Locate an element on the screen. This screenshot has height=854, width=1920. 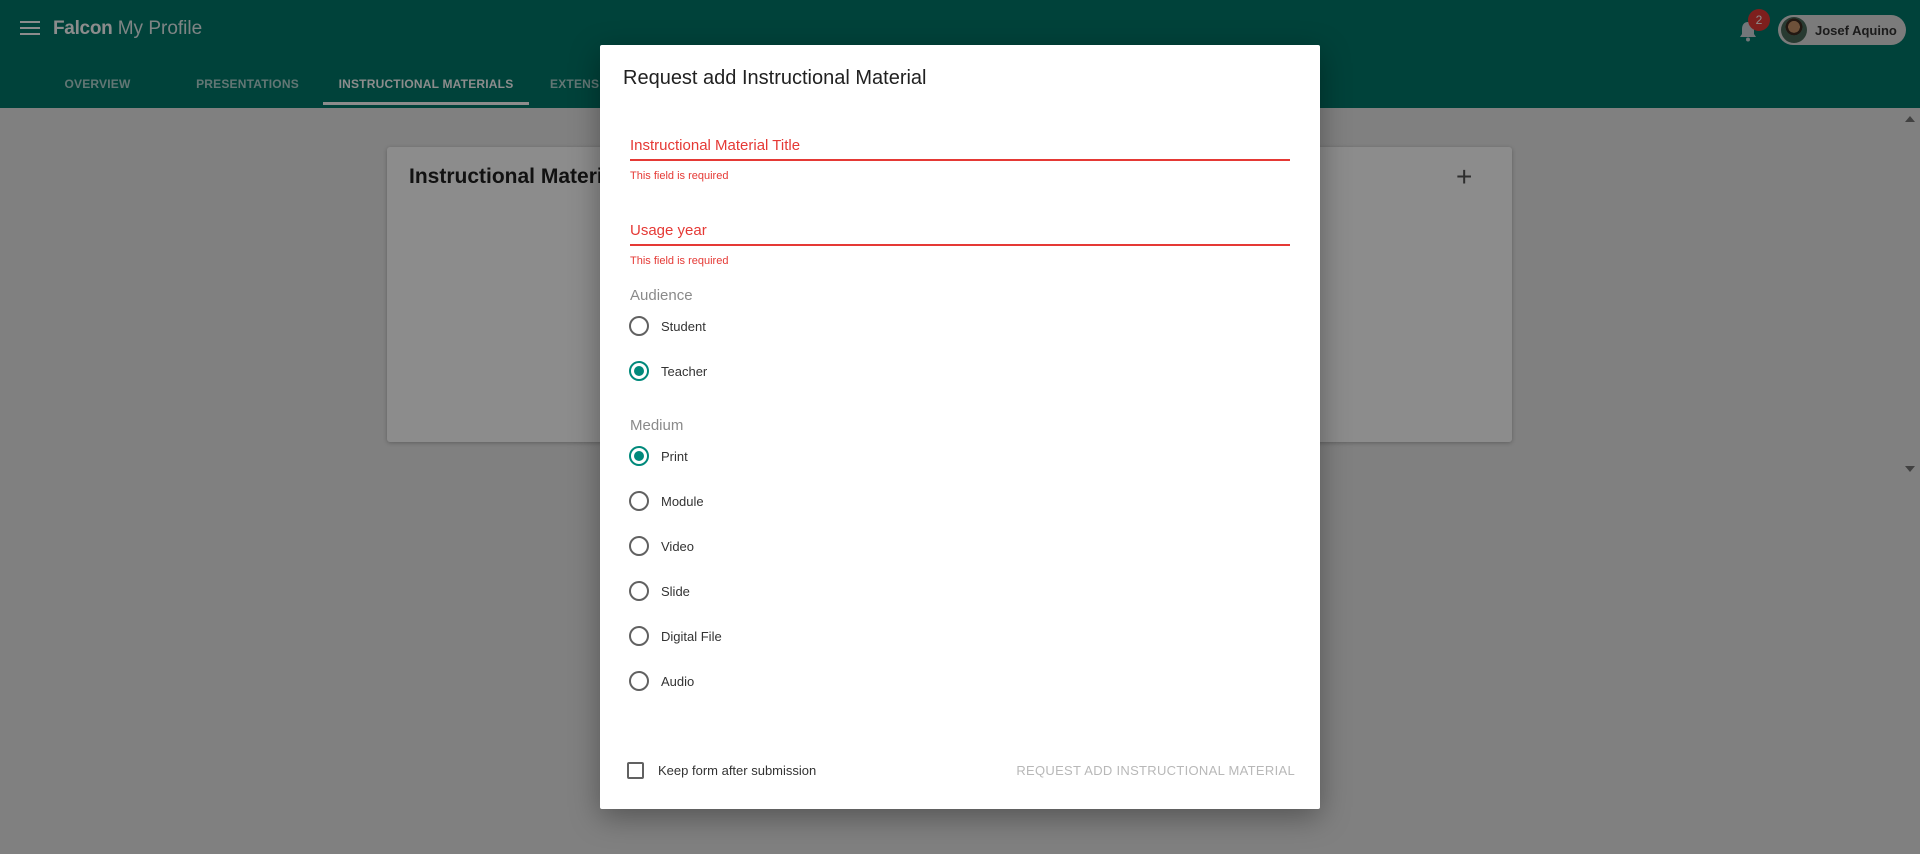
medium-option-slide: Slide is located at coordinates (659, 591).